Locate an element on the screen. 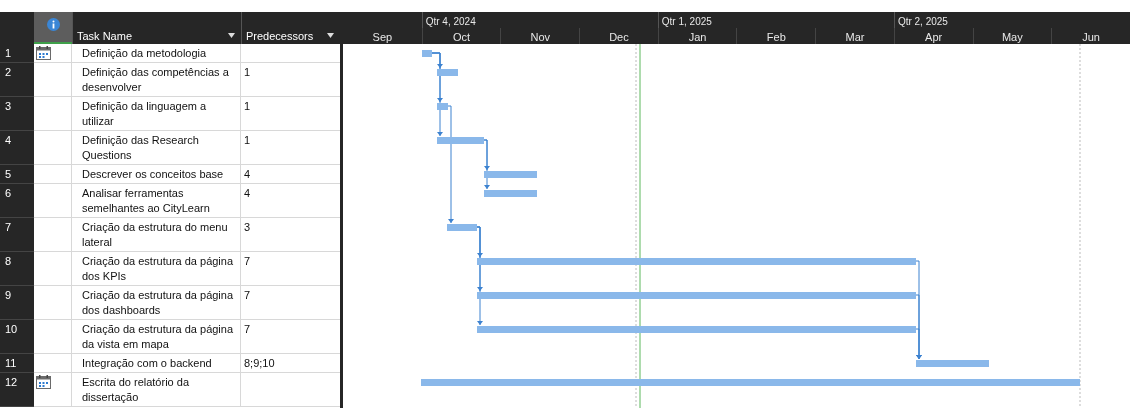 Image resolution: width=1130 pixels, height=408 pixels. task-name-cell: Definição das competências a desenvolver is located at coordinates (156, 79).